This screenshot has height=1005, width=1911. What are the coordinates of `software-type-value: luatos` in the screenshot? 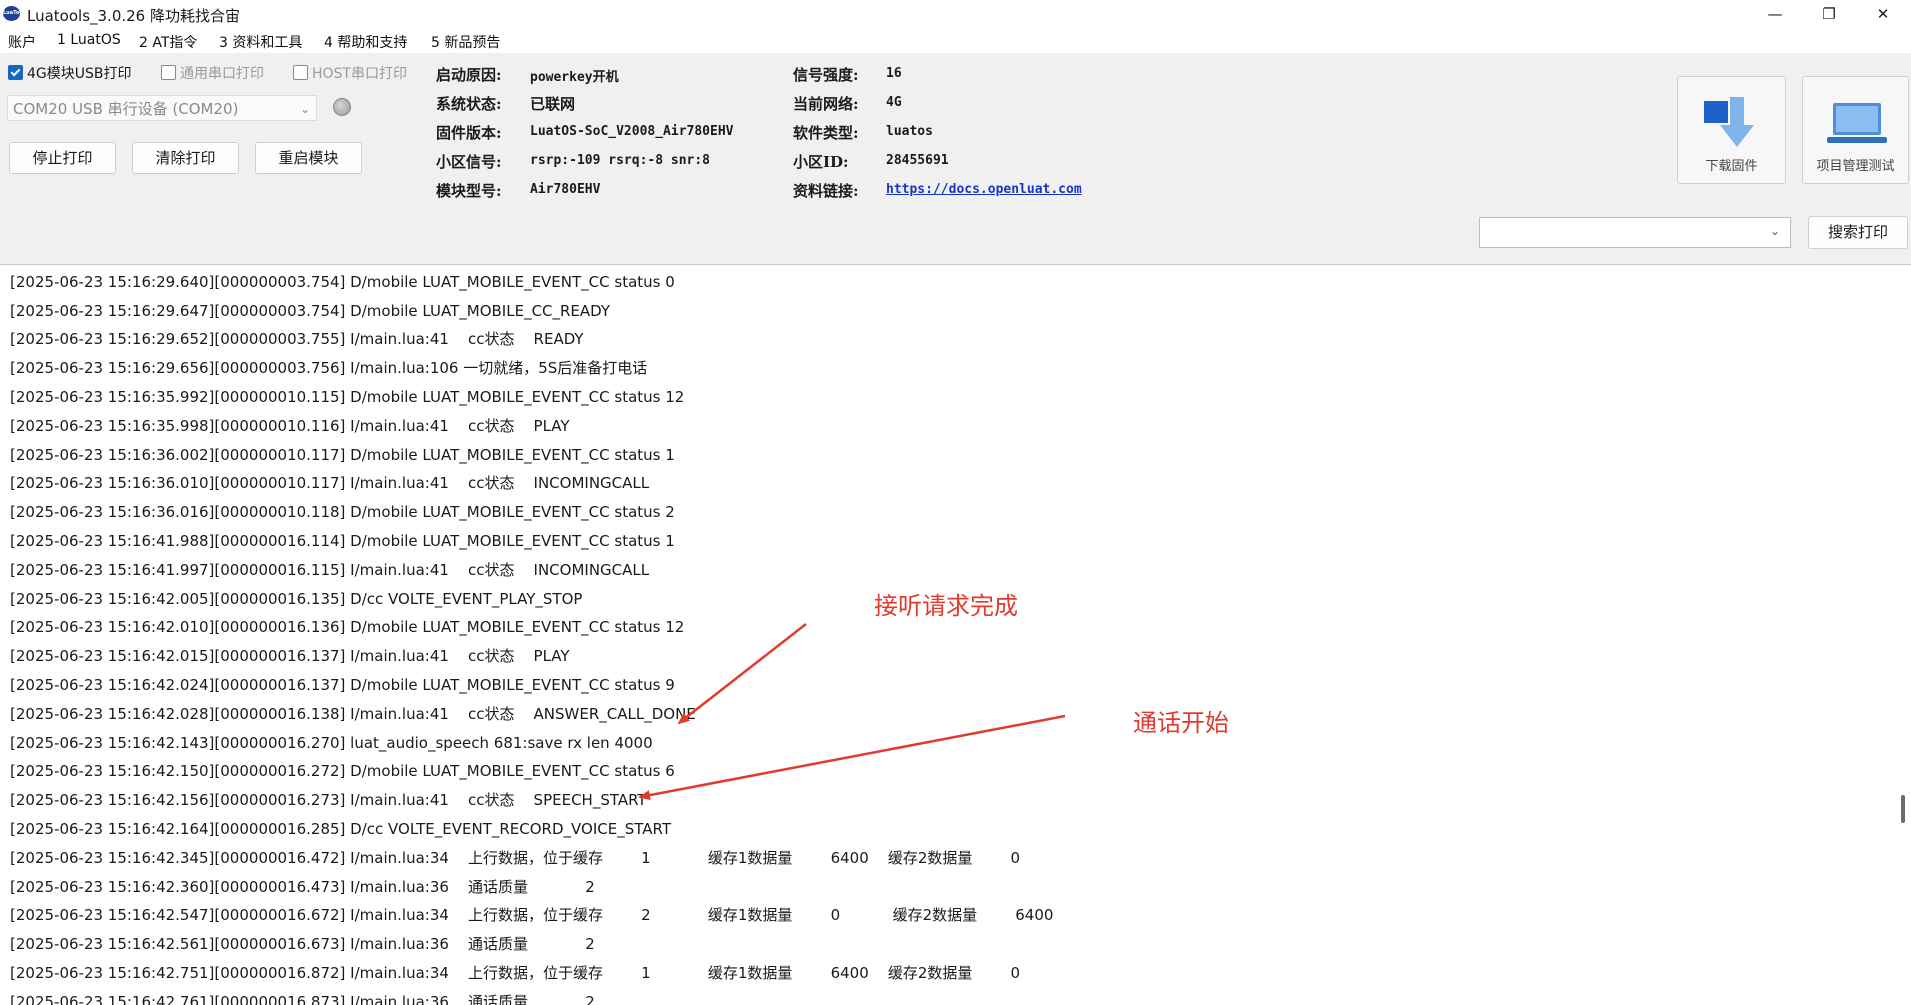 It's located at (909, 131).